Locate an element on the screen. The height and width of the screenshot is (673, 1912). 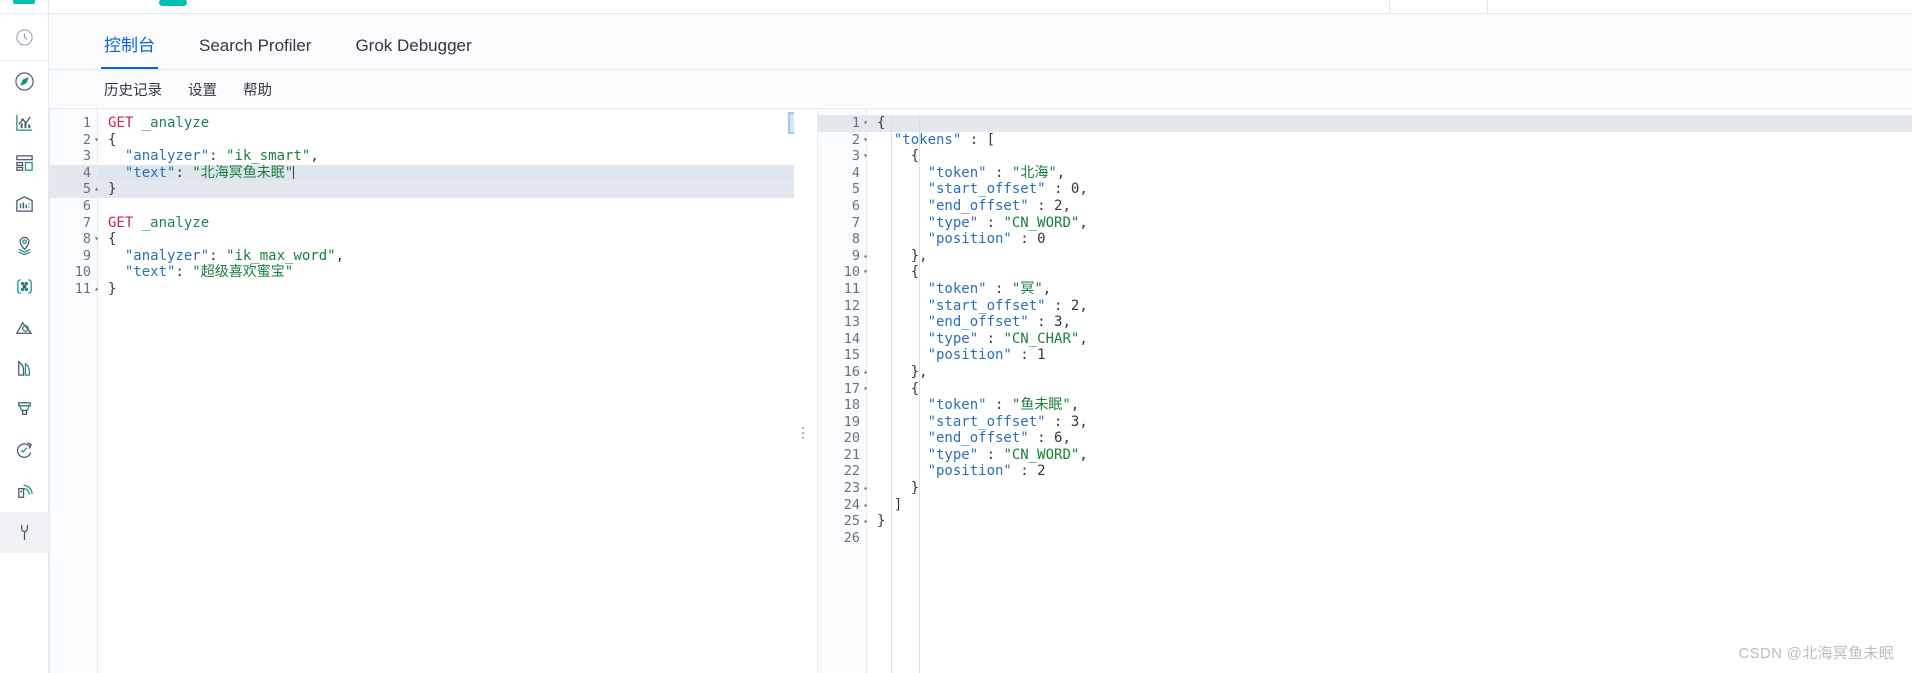
code-token: "冥" is located at coordinates (1027, 288).